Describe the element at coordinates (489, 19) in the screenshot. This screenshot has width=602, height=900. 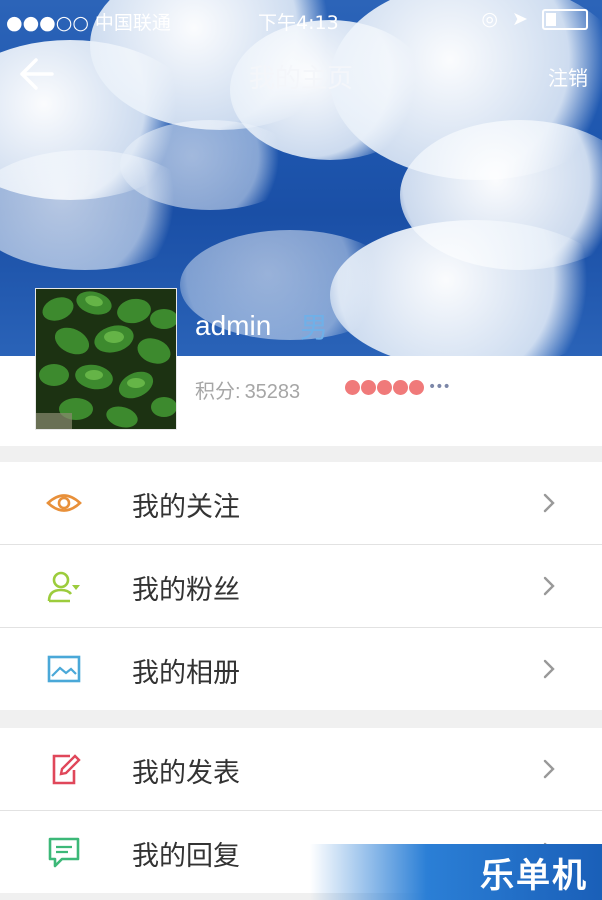
I see `alarm-icon: ◎` at that location.